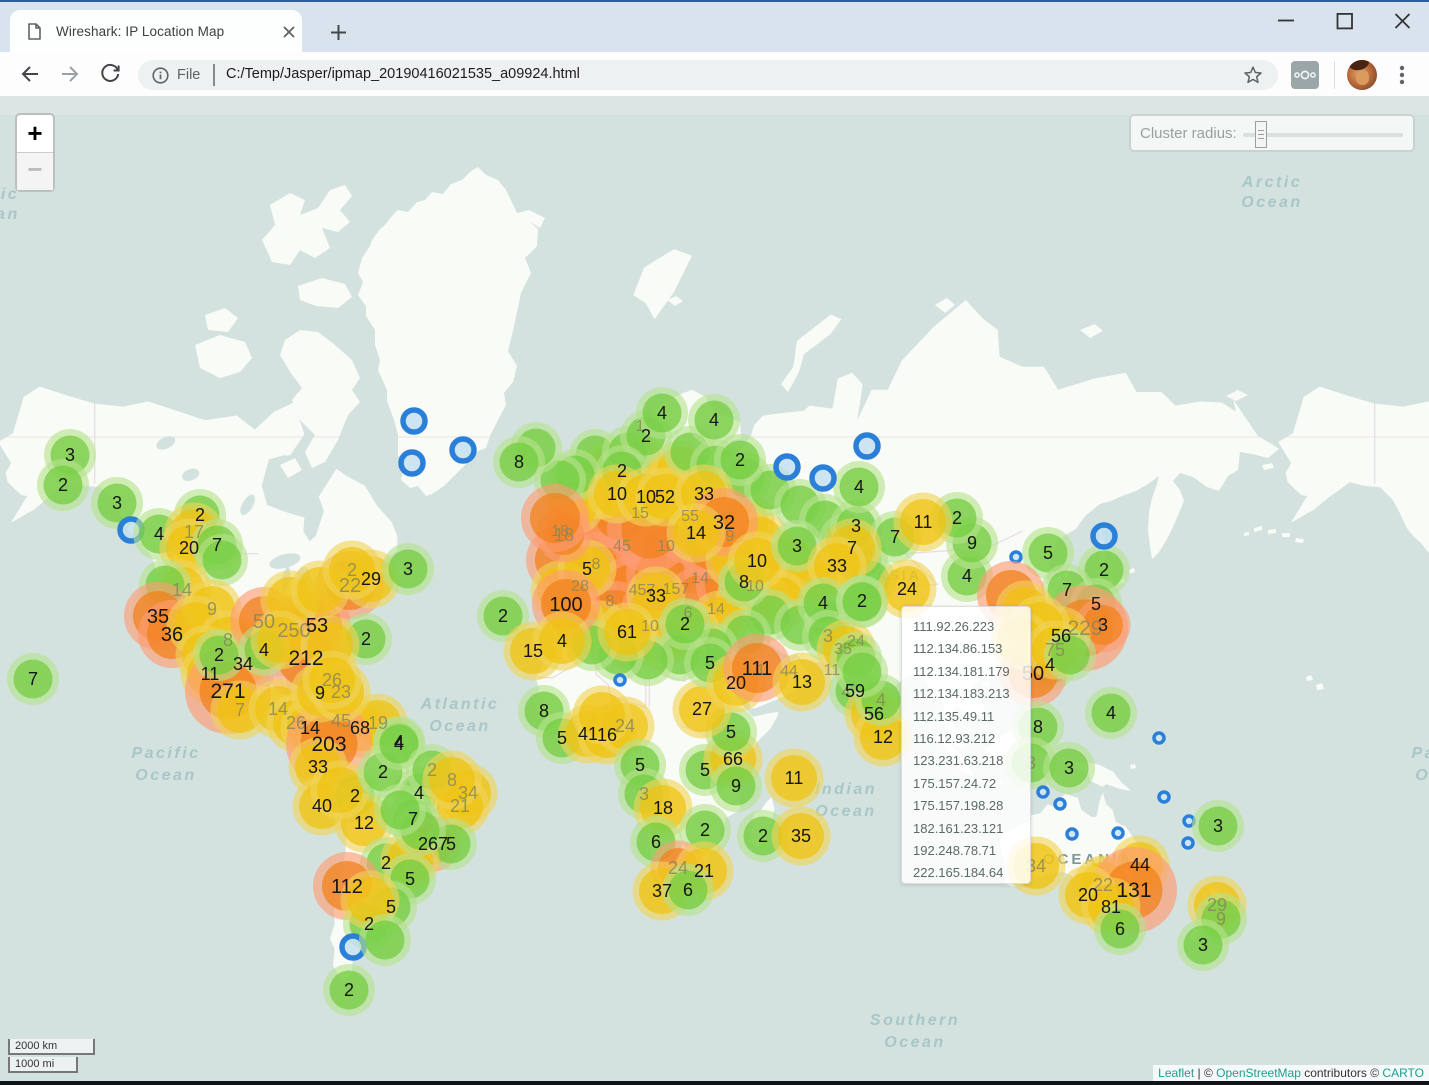 This screenshot has width=1429, height=1085. I want to click on svg-text: 34, so click(243, 664).